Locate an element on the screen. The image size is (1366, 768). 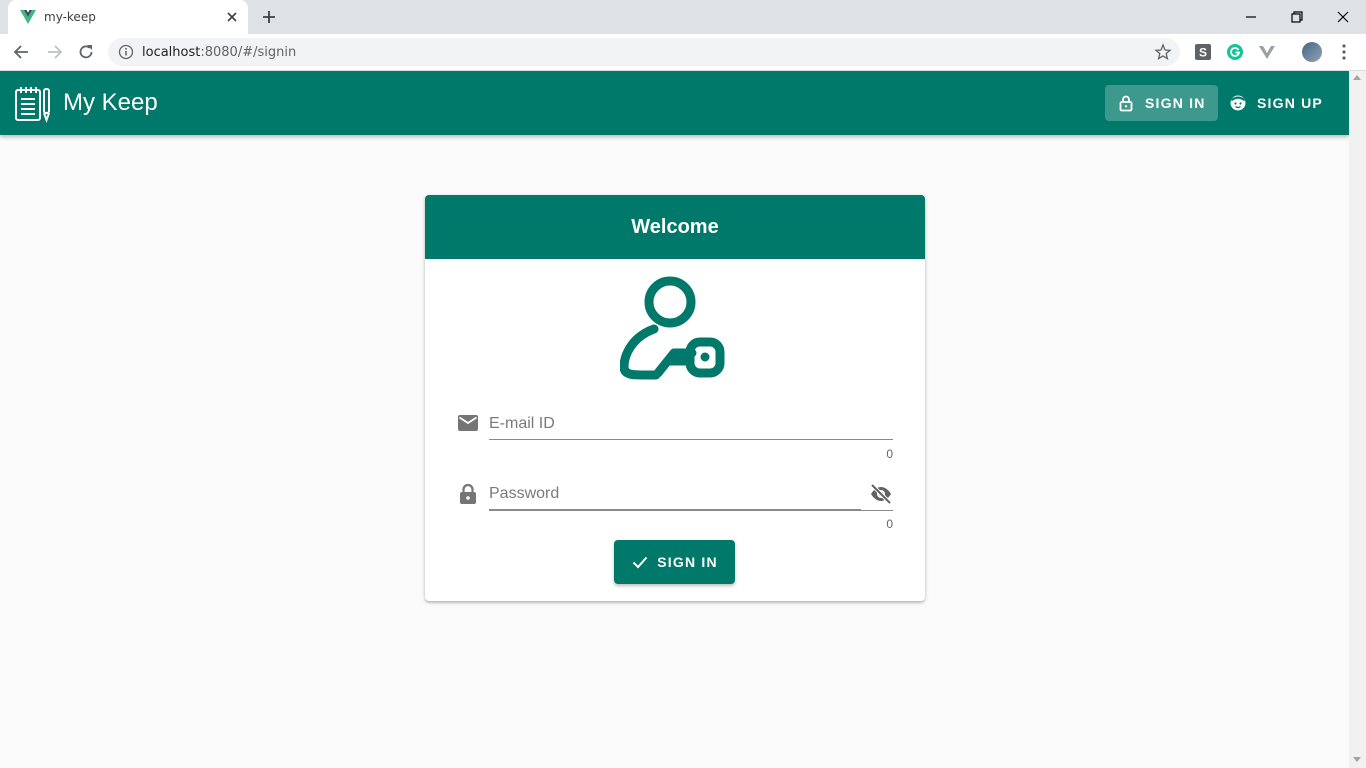
lock-outline-icon is located at coordinates (1126, 103).